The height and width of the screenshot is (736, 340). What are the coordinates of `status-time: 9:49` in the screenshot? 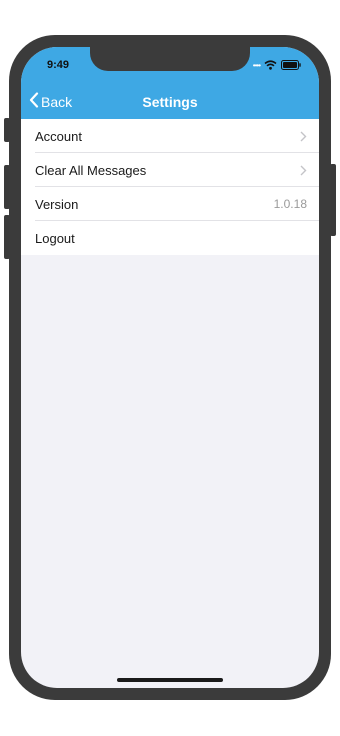 It's located at (58, 65).